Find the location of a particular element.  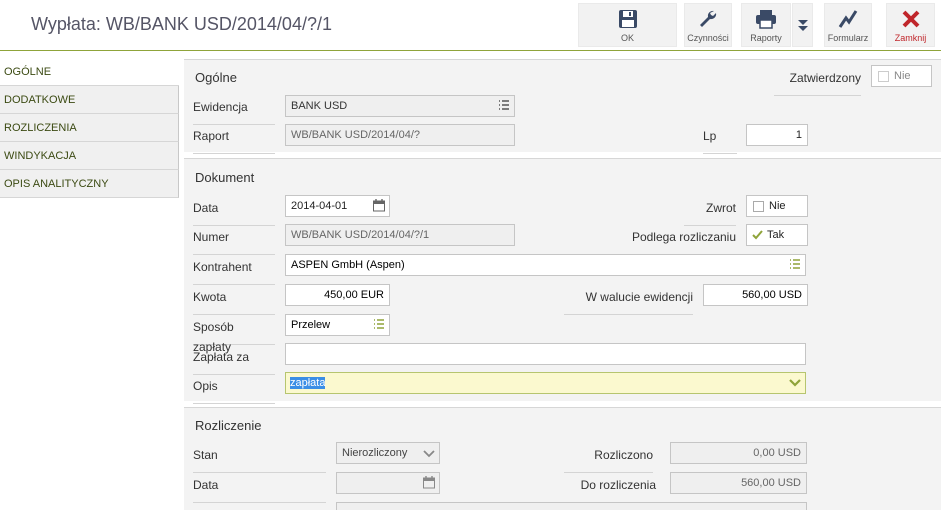

zamknij-button: Zamknij is located at coordinates (910, 25).